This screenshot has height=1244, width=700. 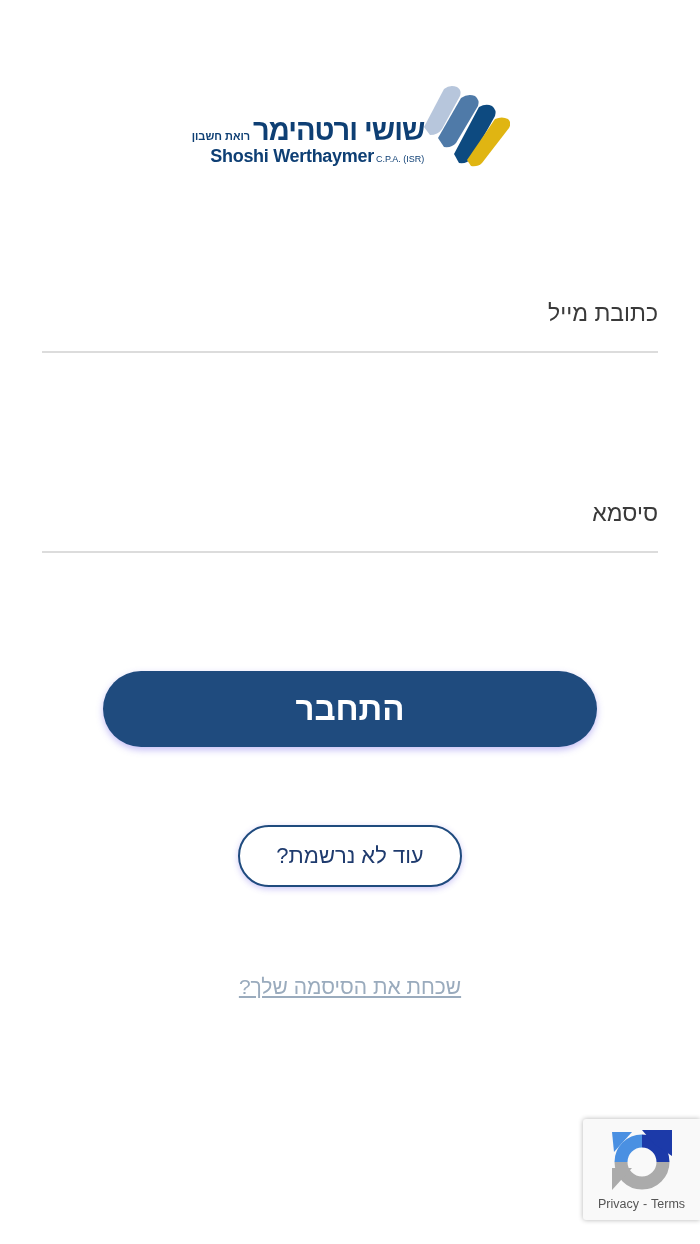 What do you see at coordinates (668, 1204) in the screenshot?
I see `terms-link: Terms` at bounding box center [668, 1204].